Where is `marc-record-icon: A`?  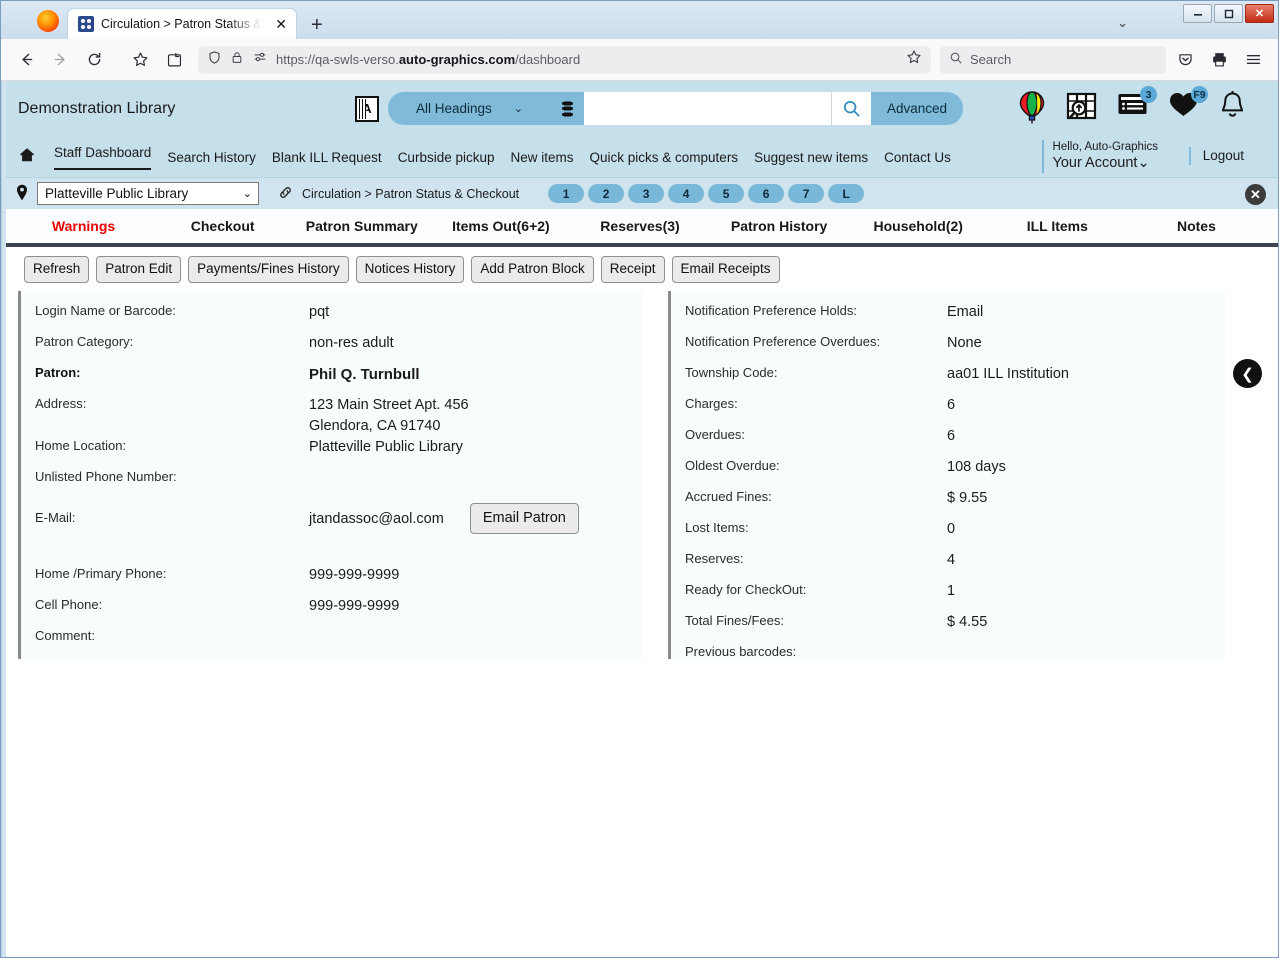
marc-record-icon: A is located at coordinates (367, 108).